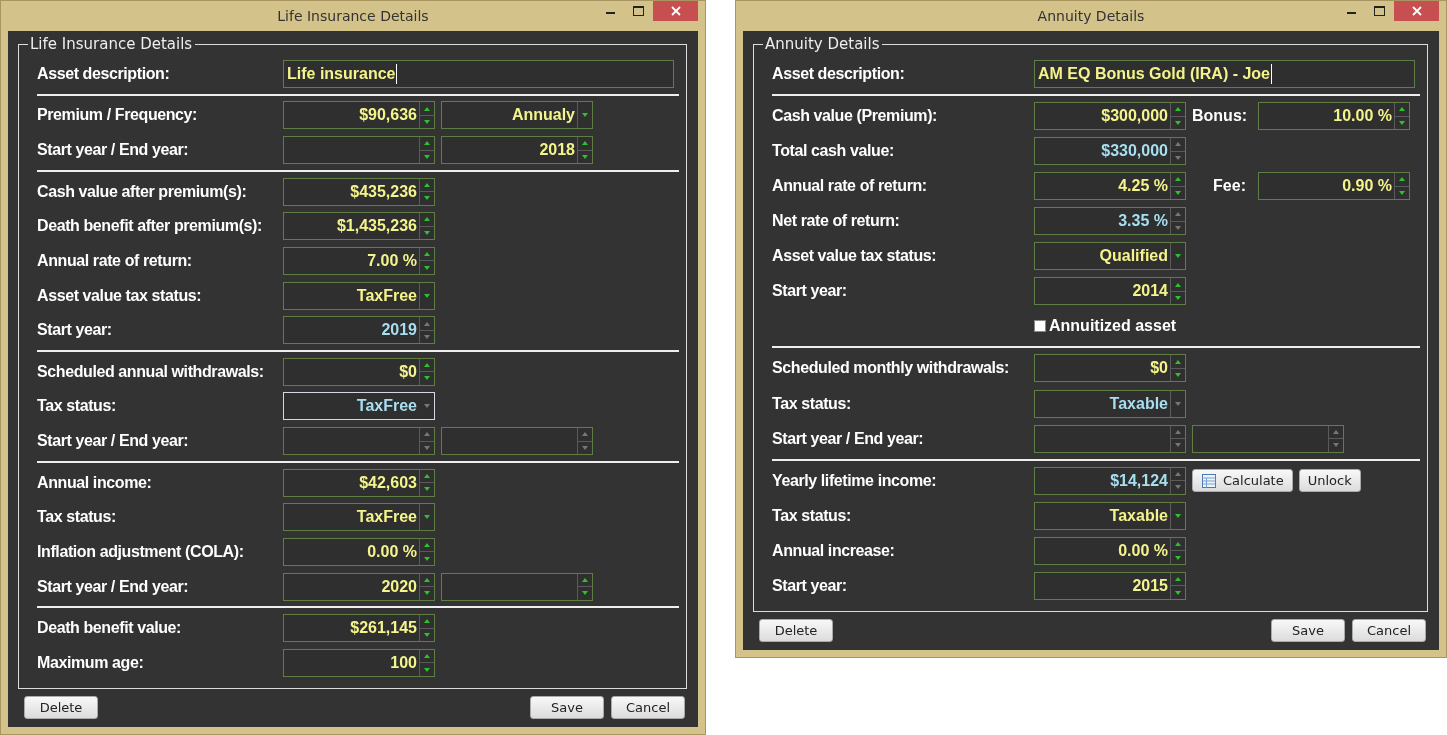 Image resolution: width=1447 pixels, height=735 pixels. Describe the element at coordinates (359, 662) in the screenshot. I see `spin-field: 100` at that location.